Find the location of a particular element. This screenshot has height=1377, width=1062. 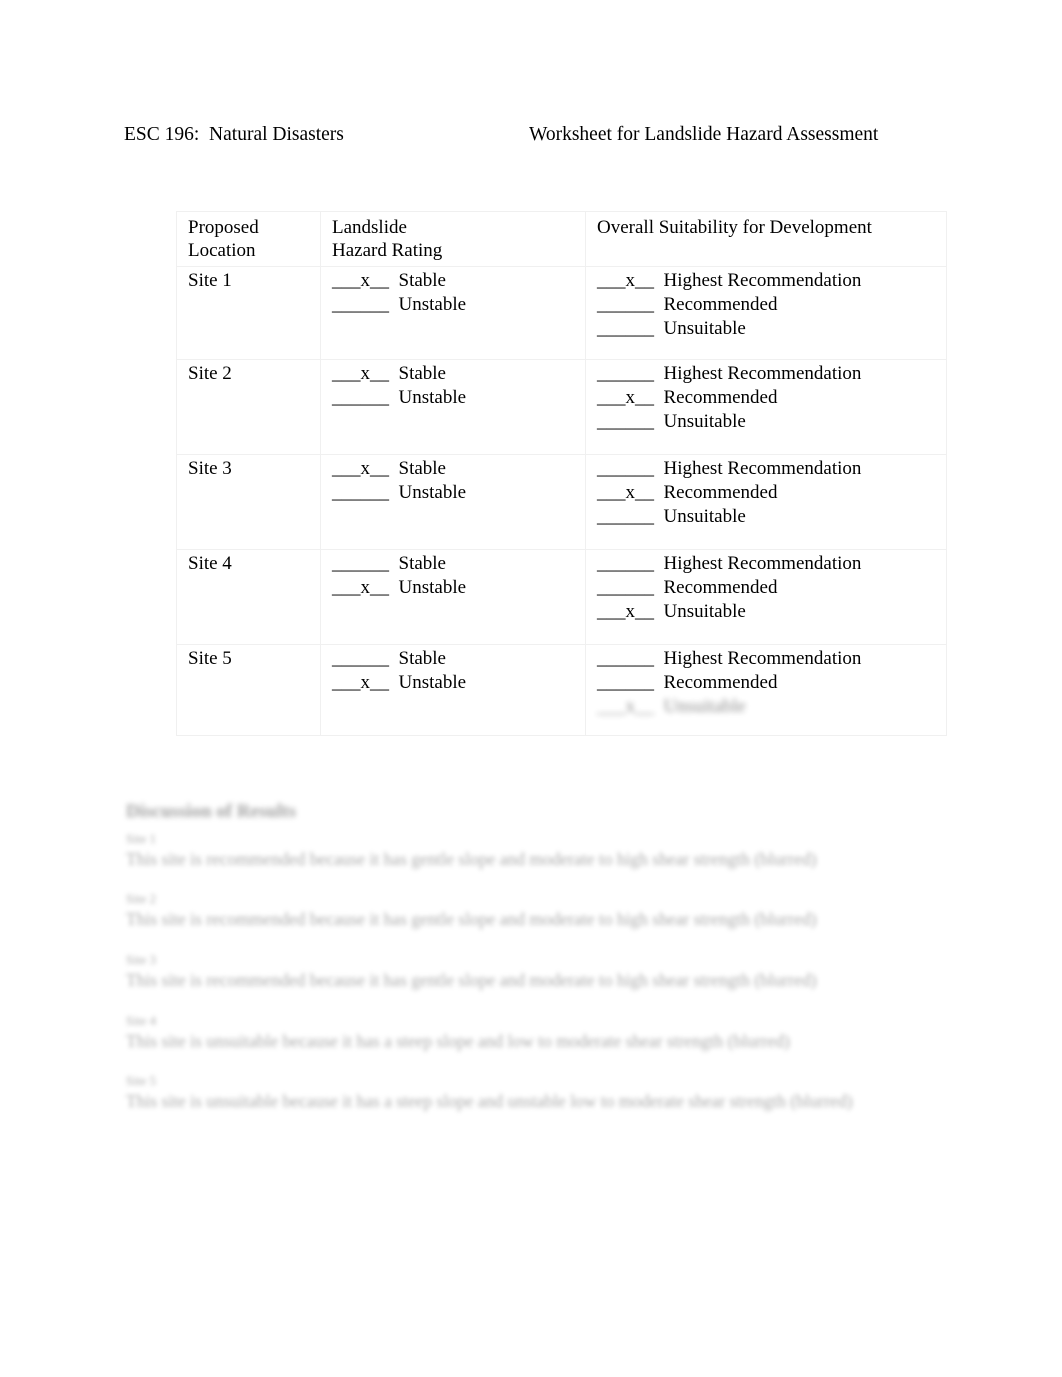

site-label: Site 1 is located at coordinates (210, 281).